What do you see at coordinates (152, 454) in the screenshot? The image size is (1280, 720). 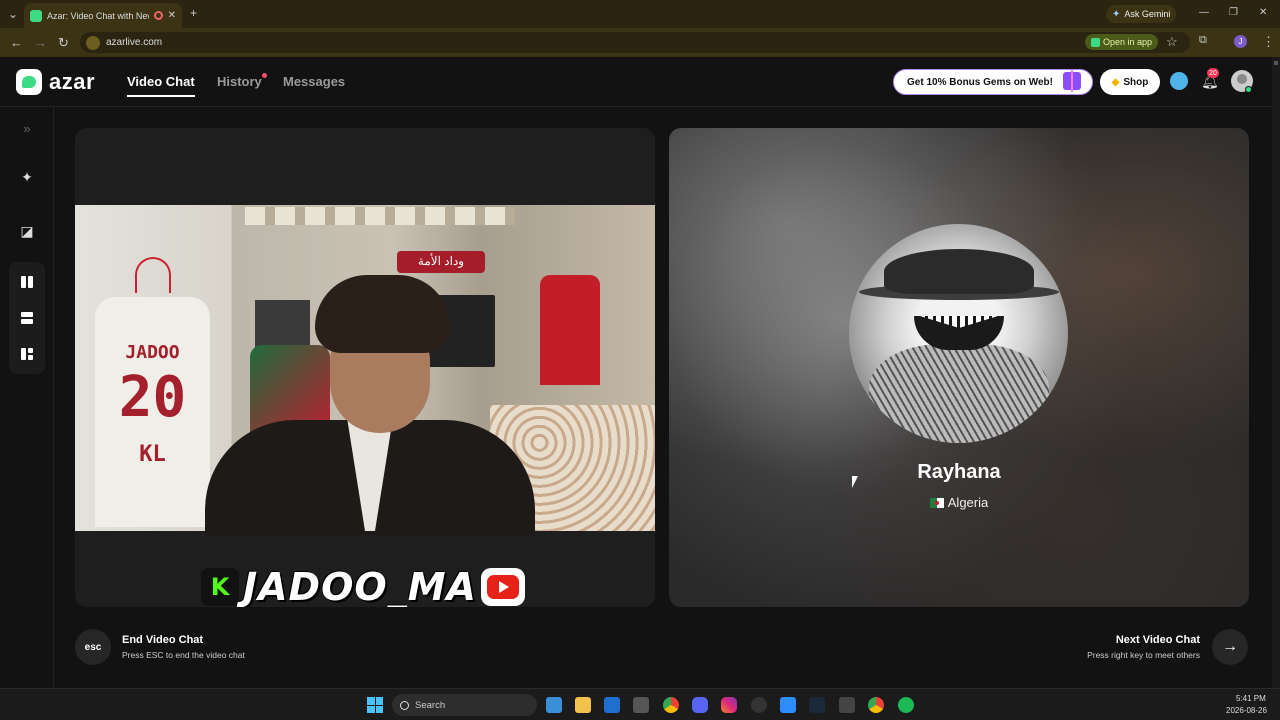 I see `jersey-extra-text: KL` at bounding box center [152, 454].